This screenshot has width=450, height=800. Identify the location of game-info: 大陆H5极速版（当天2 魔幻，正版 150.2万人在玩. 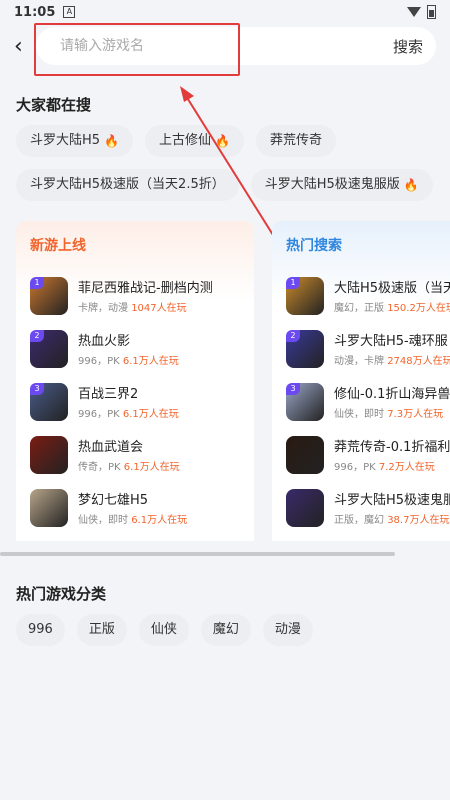
(392, 295).